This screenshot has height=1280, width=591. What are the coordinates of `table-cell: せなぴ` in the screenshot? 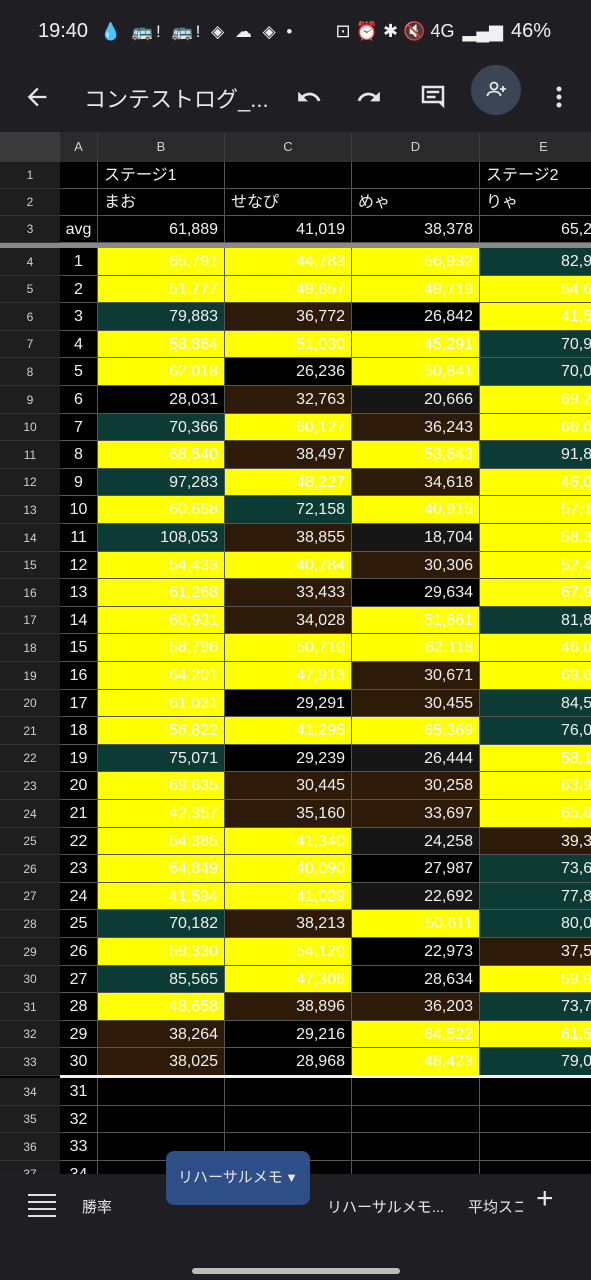 It's located at (288, 202).